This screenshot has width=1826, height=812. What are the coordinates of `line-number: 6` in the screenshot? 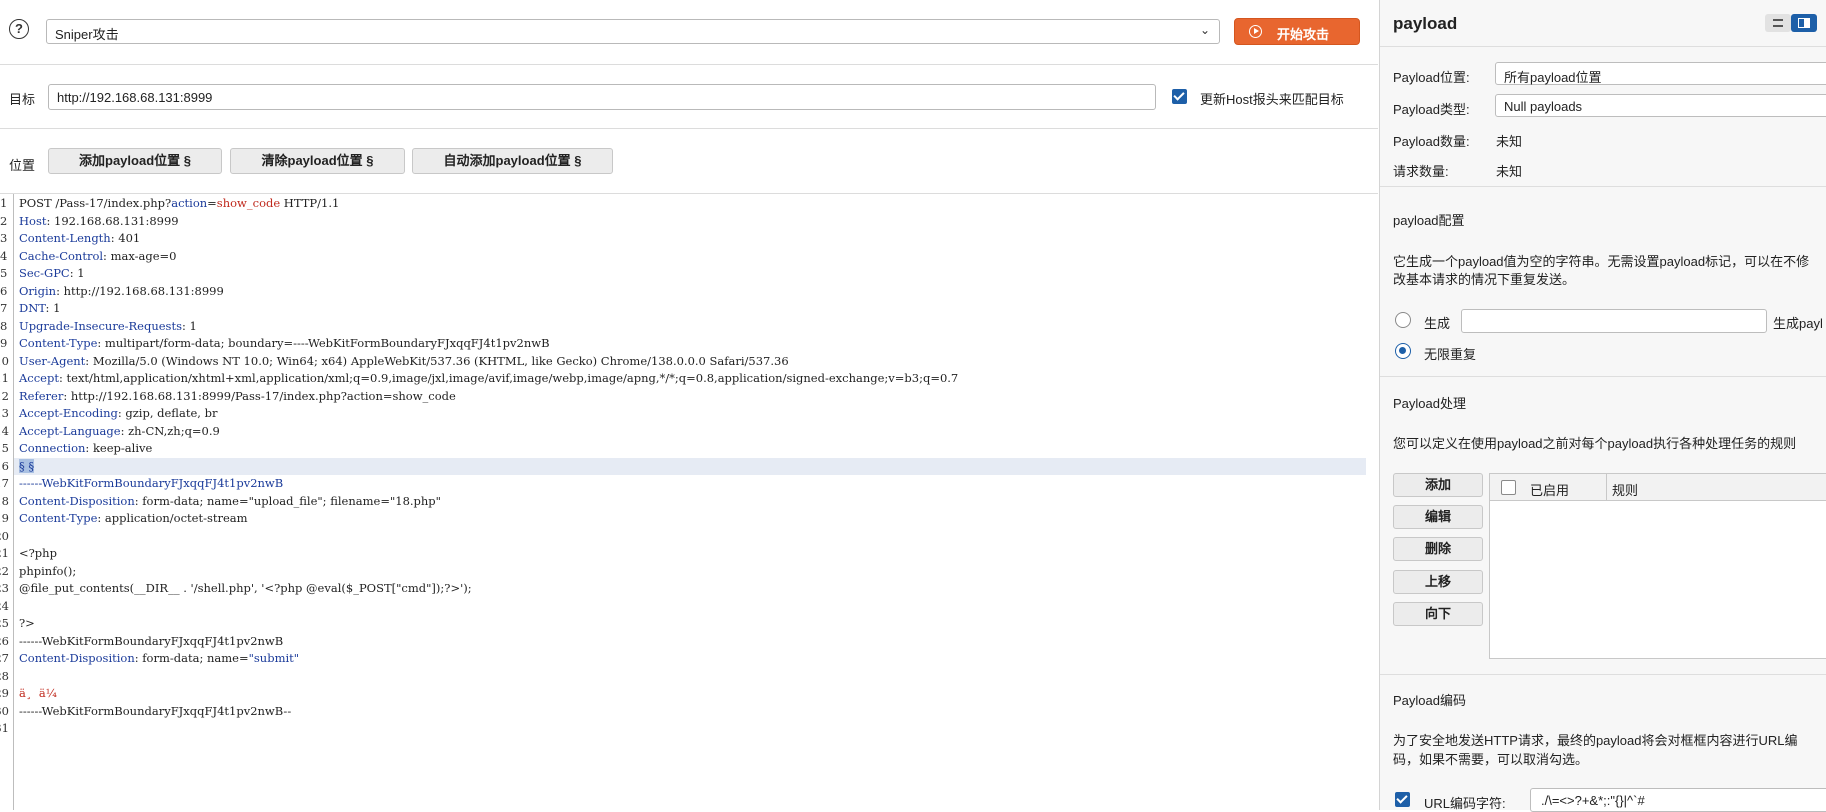 It's located at (4, 290).